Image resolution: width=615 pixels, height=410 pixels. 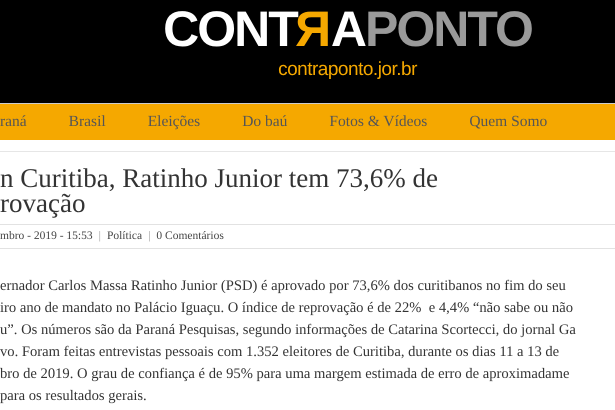 What do you see at coordinates (307, 70) in the screenshot?
I see `site-domain: contraponto.jor.br` at bounding box center [307, 70].